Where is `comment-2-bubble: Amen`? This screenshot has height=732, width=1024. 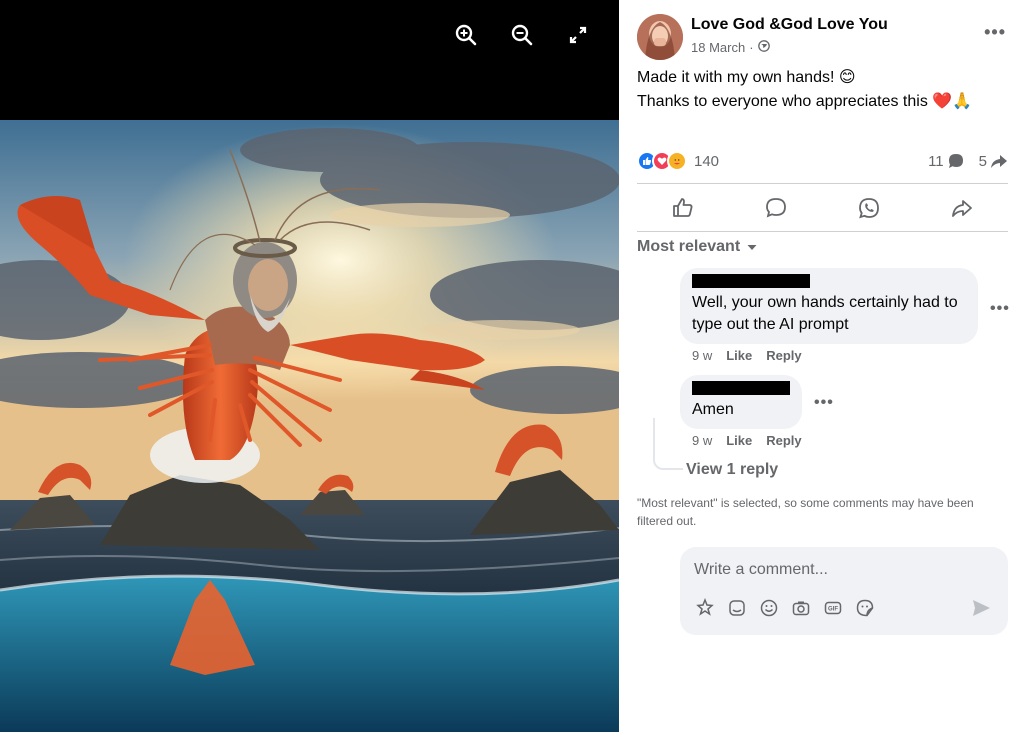 comment-2-bubble: Amen is located at coordinates (741, 402).